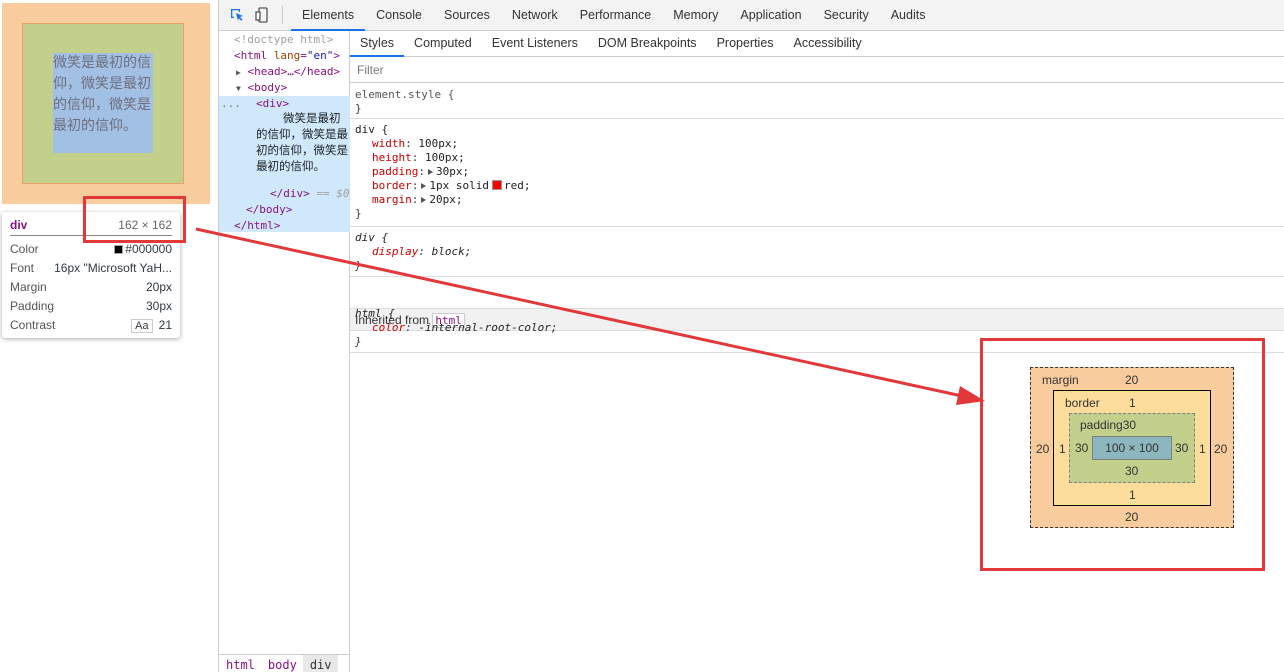  Describe the element at coordinates (282, 15) in the screenshot. I see `toolbar-divider` at that location.